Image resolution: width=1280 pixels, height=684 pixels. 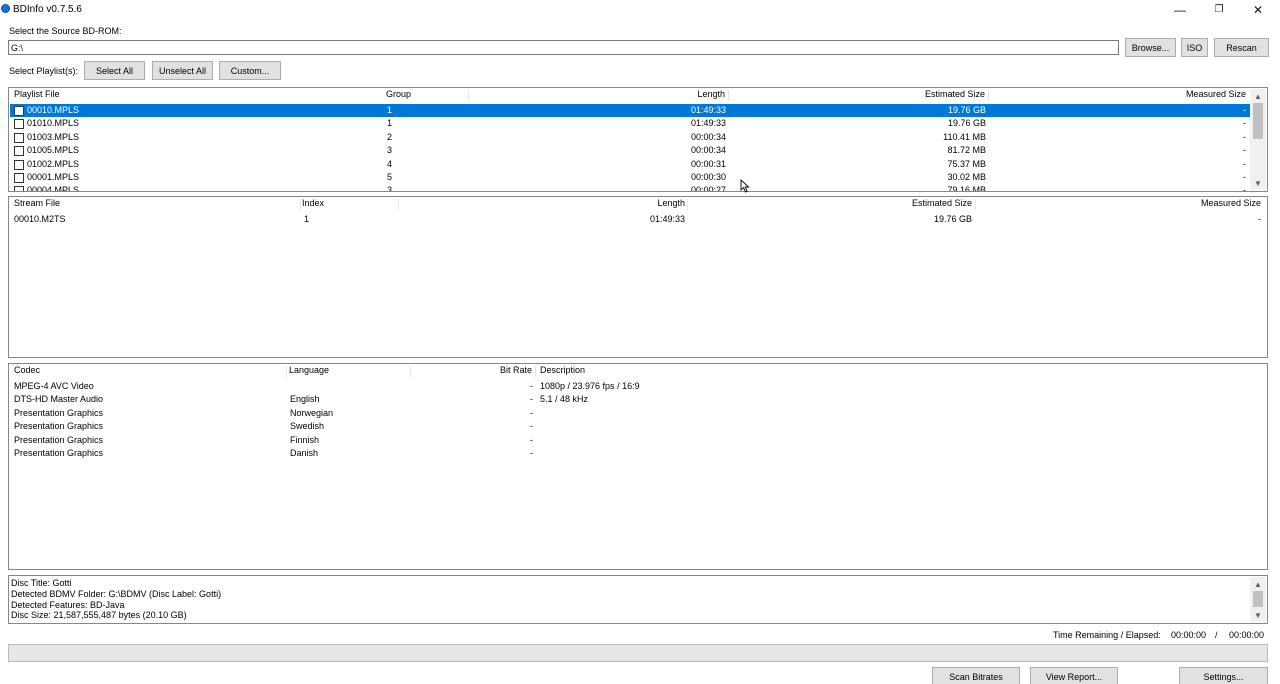 I want to click on disc-info-scrollbar: ▲ ▼, so click(x=1258, y=599).